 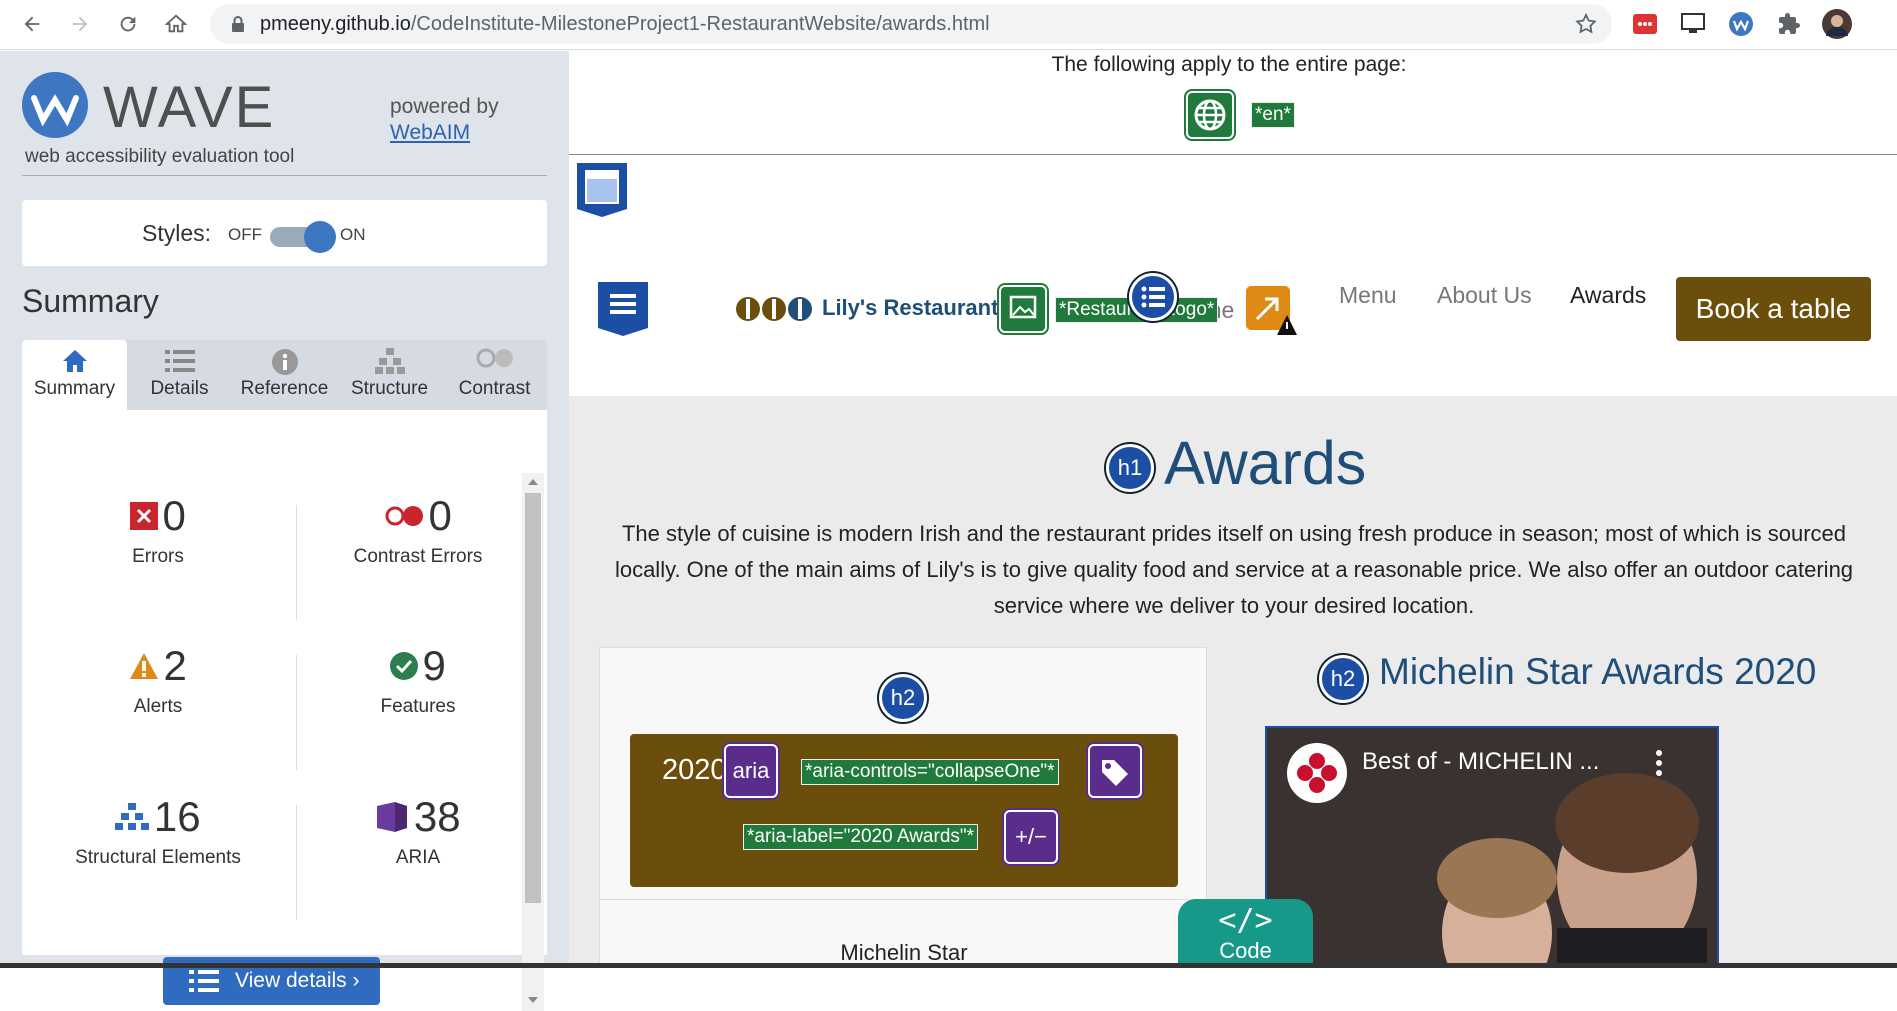 What do you see at coordinates (910, 308) in the screenshot?
I see `brand-name: Lily's Restaurant` at bounding box center [910, 308].